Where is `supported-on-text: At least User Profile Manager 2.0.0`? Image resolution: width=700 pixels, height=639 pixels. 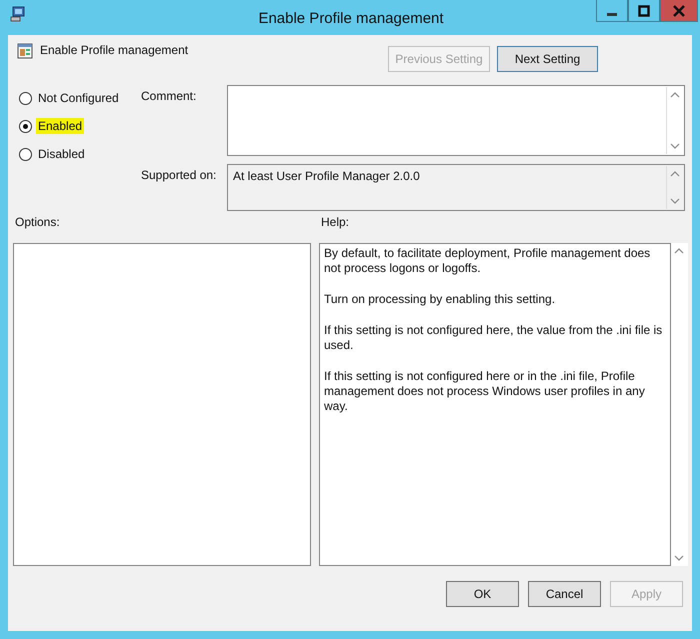 supported-on-text: At least User Profile Manager 2.0.0 is located at coordinates (326, 176).